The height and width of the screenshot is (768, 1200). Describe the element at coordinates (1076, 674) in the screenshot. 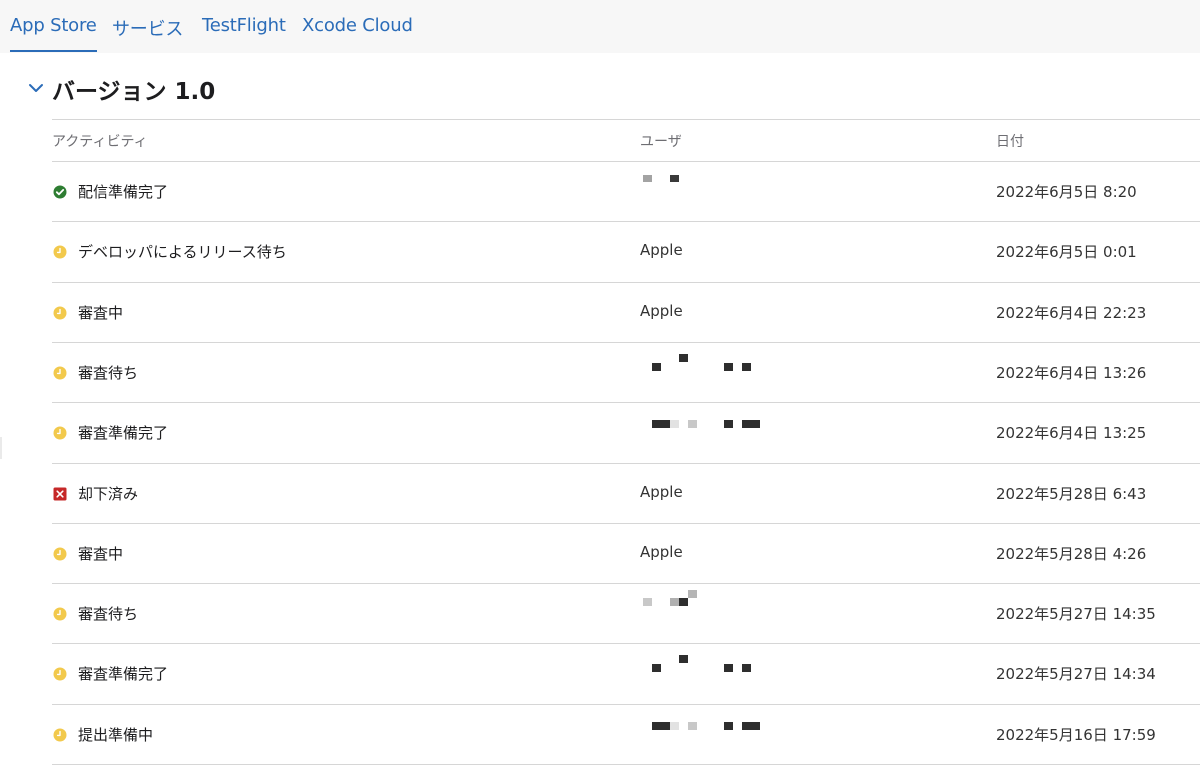

I see `activity-date: 2022年5月27日 14:34` at that location.